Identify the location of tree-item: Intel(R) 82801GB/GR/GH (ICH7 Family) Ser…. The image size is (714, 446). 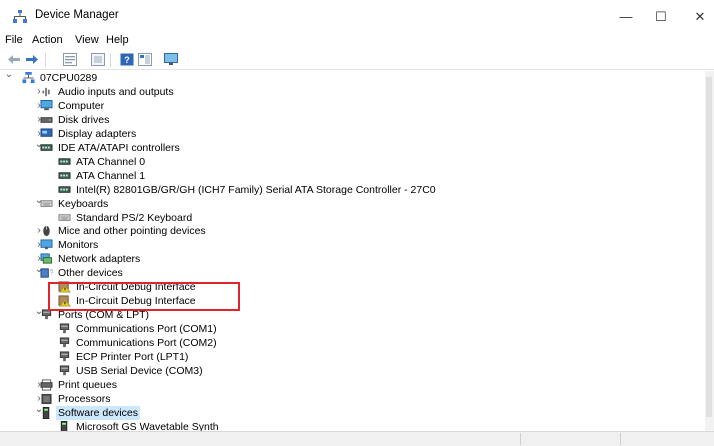
(350, 190).